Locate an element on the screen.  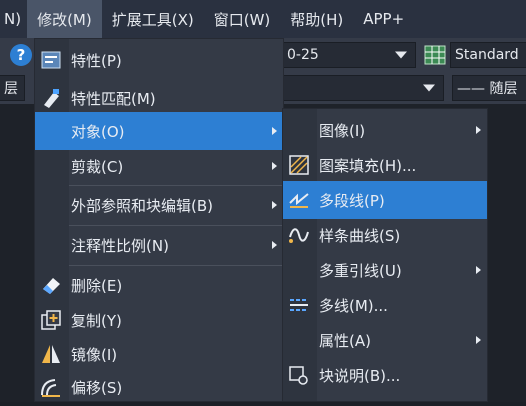
style-select: Standard is located at coordinates (488, 55).